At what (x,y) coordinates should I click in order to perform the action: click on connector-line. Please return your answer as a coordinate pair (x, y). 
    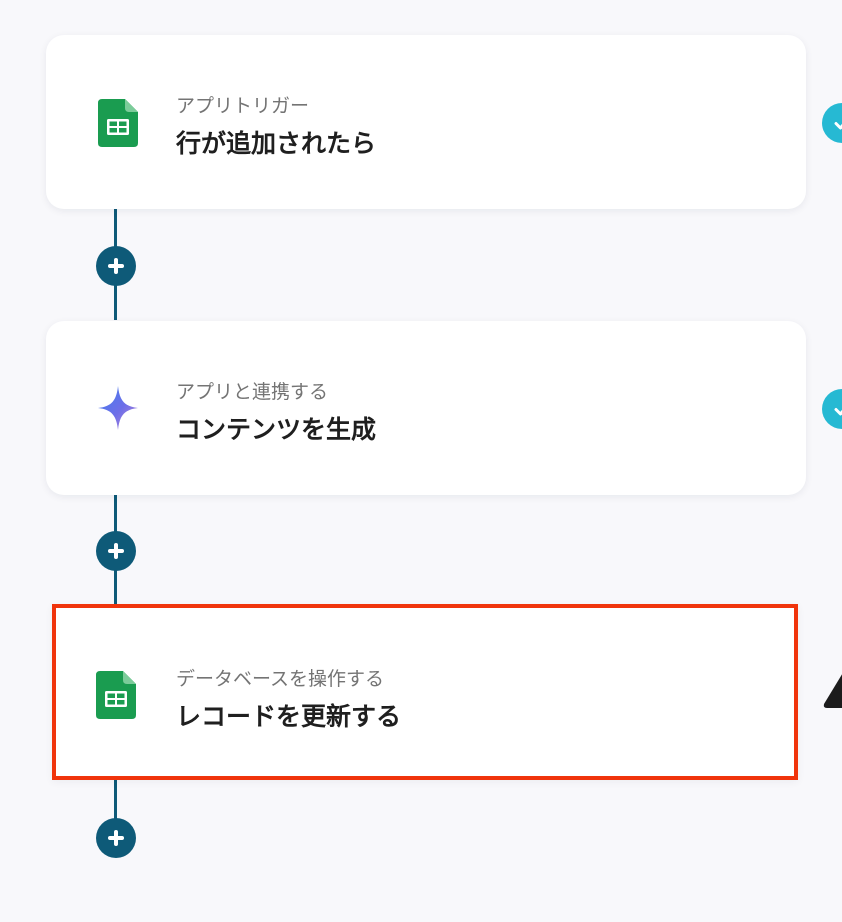
    Looking at the image, I should click on (115, 800).